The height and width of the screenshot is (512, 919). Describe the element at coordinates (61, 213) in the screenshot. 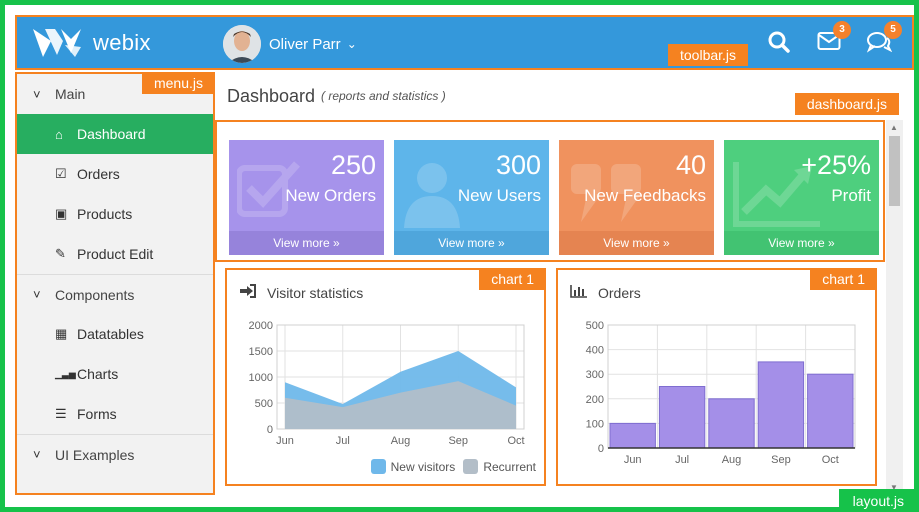

I see `cube-icon: ▣` at that location.